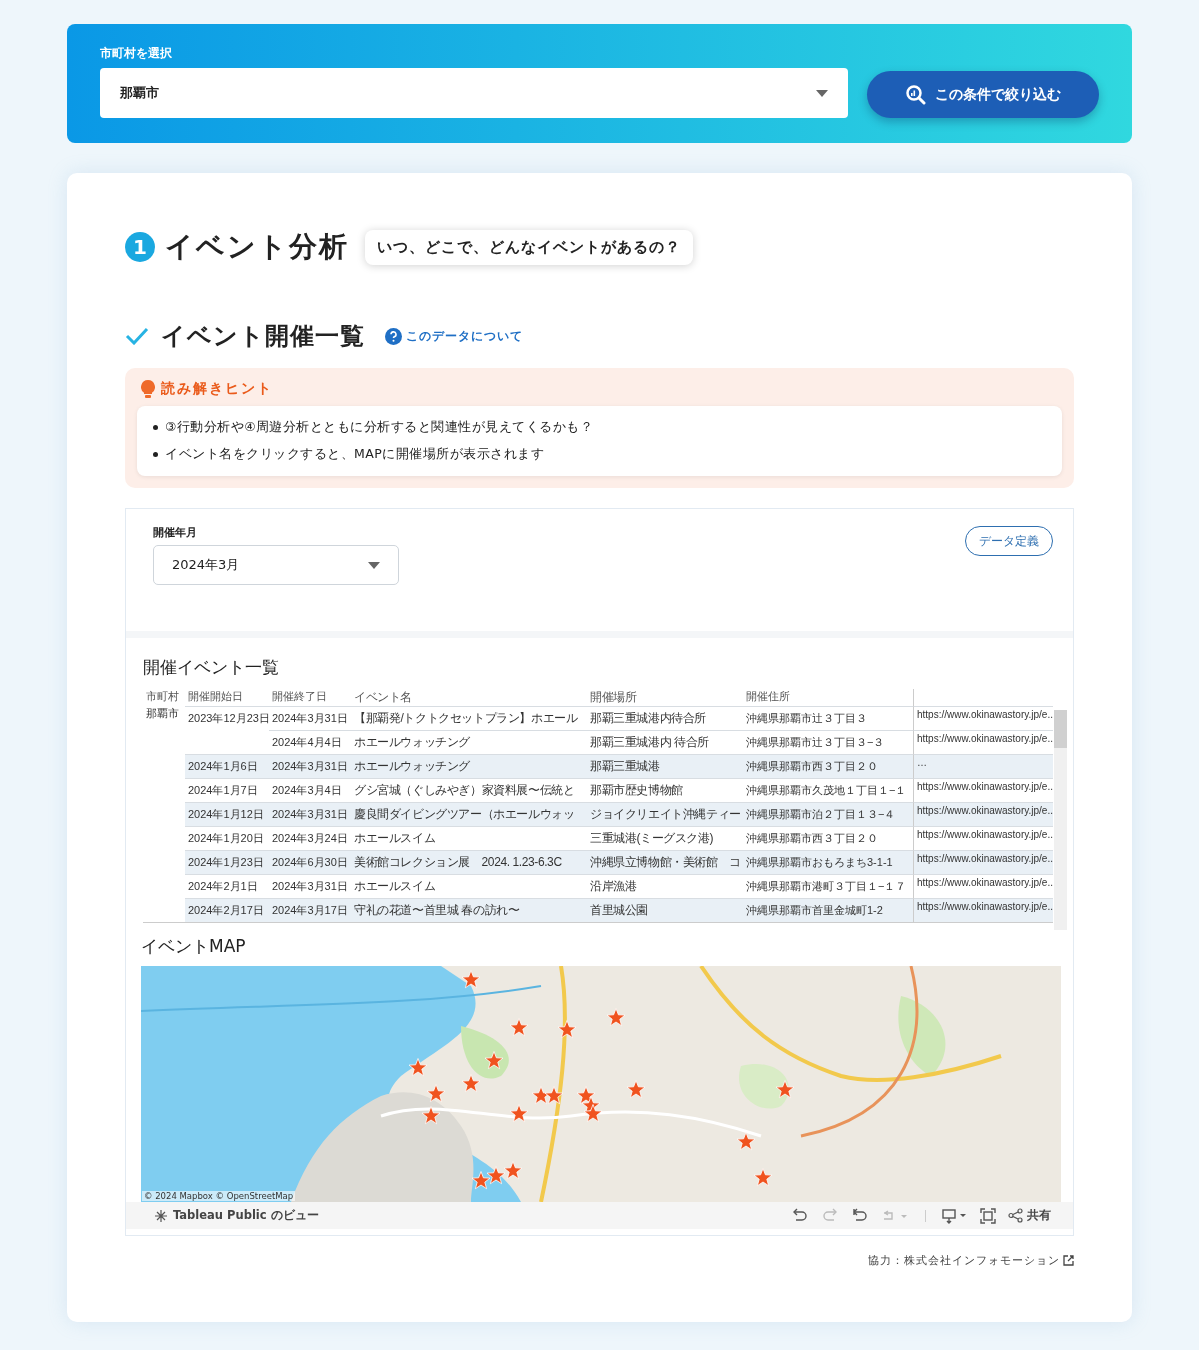 The image size is (1199, 1350). Describe the element at coordinates (137, 336) in the screenshot. I see `check-icon` at that location.